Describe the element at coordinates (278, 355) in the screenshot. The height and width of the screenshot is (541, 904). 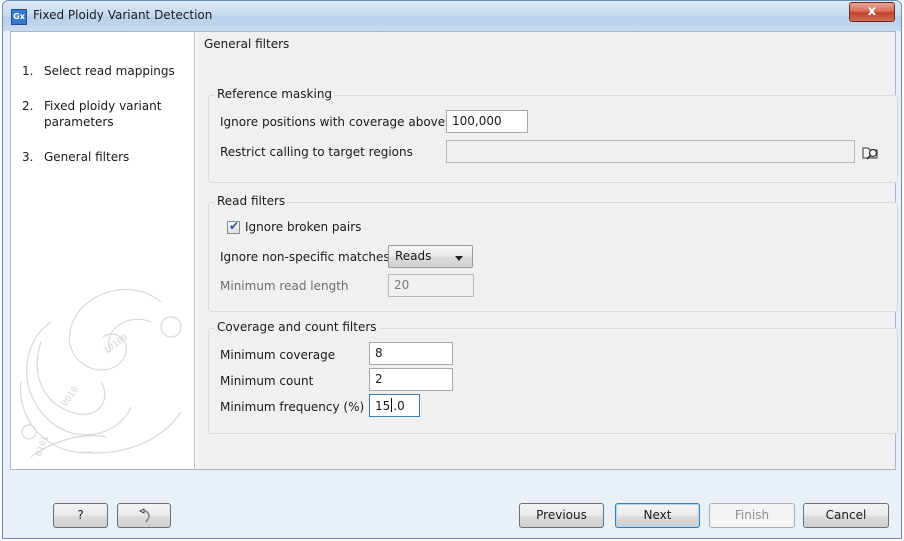
I see `min-coverage-label: Minimum coverage` at that location.